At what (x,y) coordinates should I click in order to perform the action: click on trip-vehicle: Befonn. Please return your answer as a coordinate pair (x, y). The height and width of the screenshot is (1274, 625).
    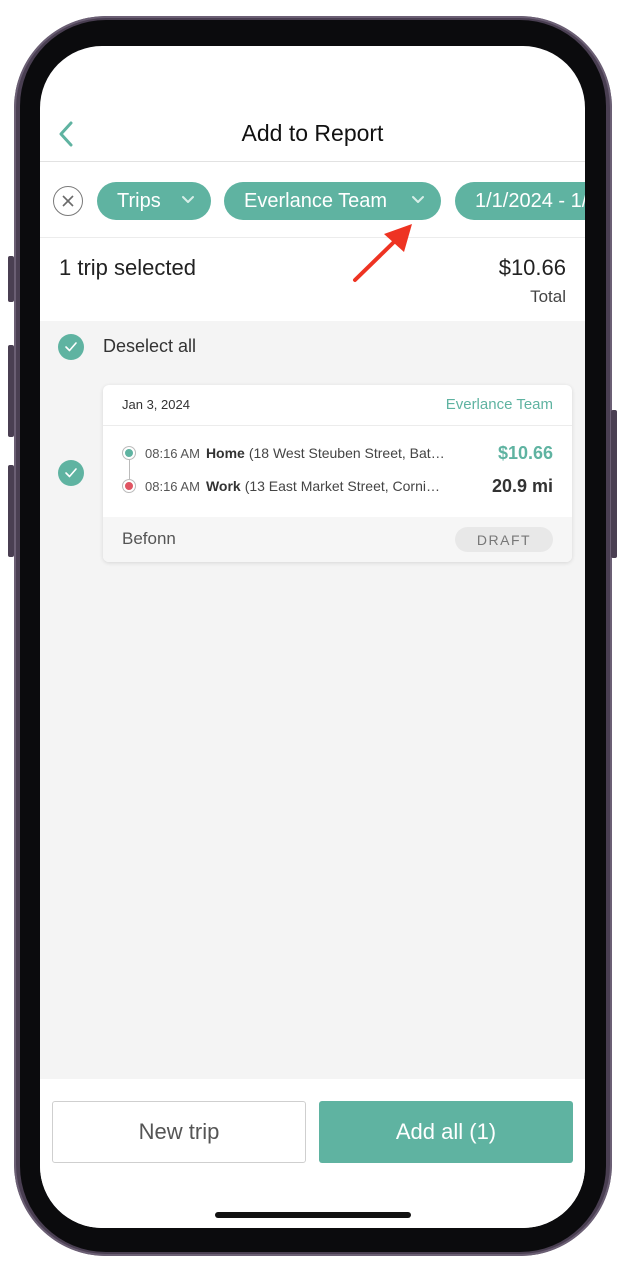
    Looking at the image, I should click on (149, 538).